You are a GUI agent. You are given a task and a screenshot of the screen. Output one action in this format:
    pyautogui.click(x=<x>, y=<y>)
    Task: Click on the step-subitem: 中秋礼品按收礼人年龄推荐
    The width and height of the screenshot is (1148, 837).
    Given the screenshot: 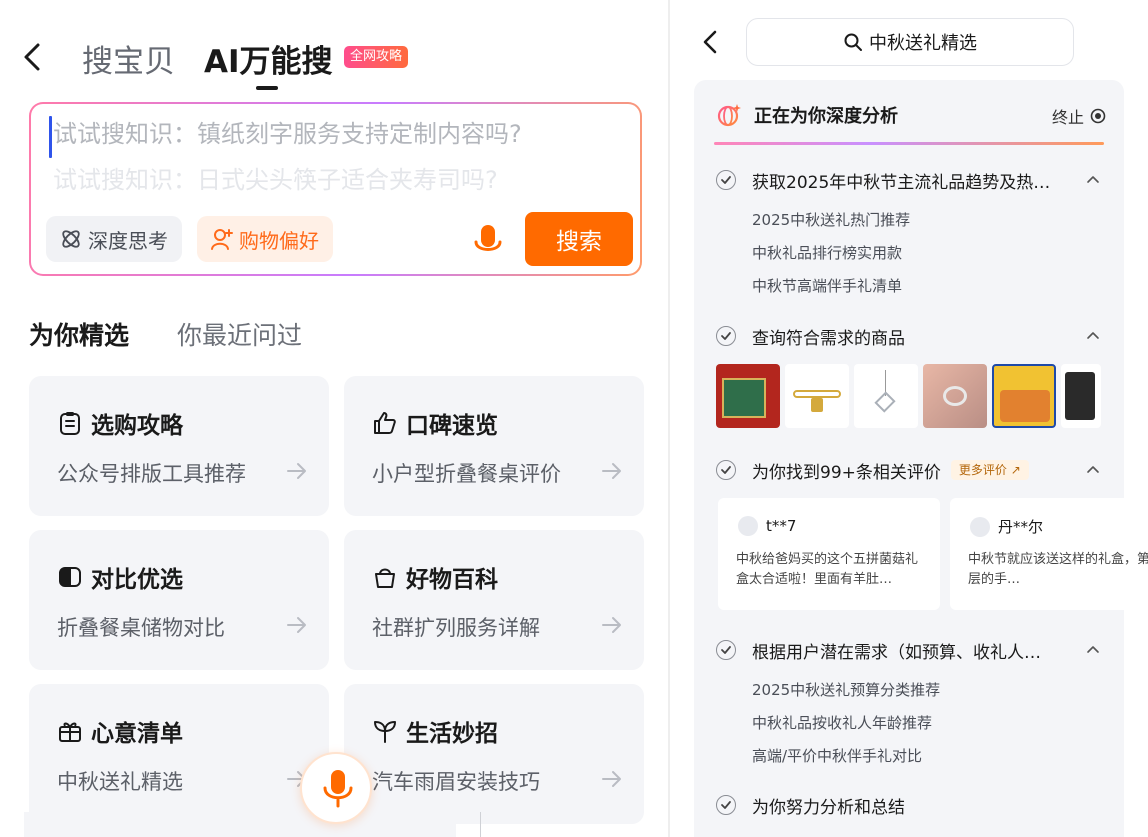 What is the action you would take?
    pyautogui.click(x=842, y=722)
    